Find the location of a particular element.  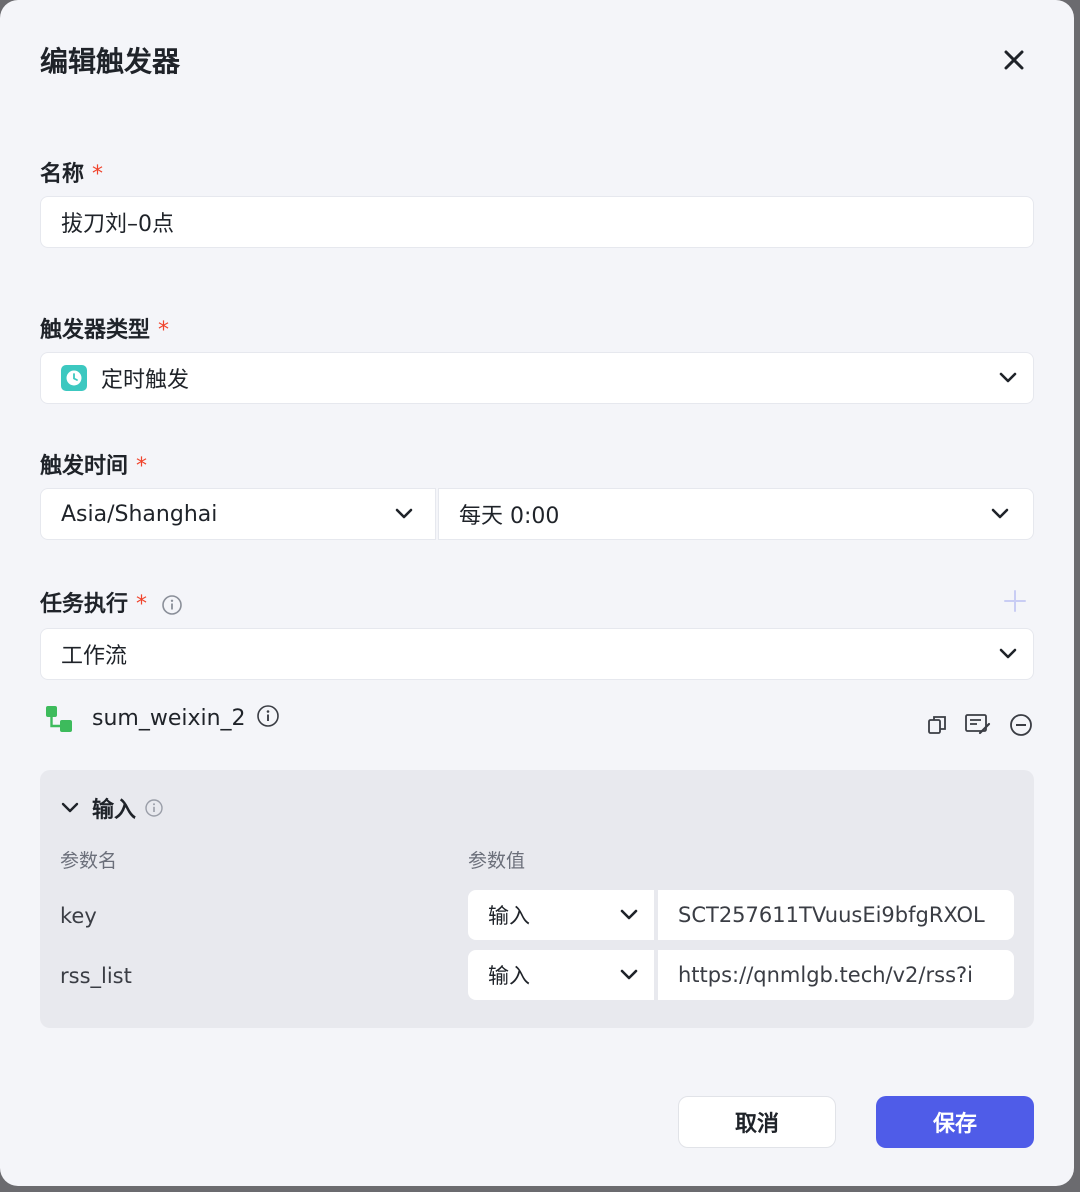

inputs-panel-header: 输入 is located at coordinates (112, 808).